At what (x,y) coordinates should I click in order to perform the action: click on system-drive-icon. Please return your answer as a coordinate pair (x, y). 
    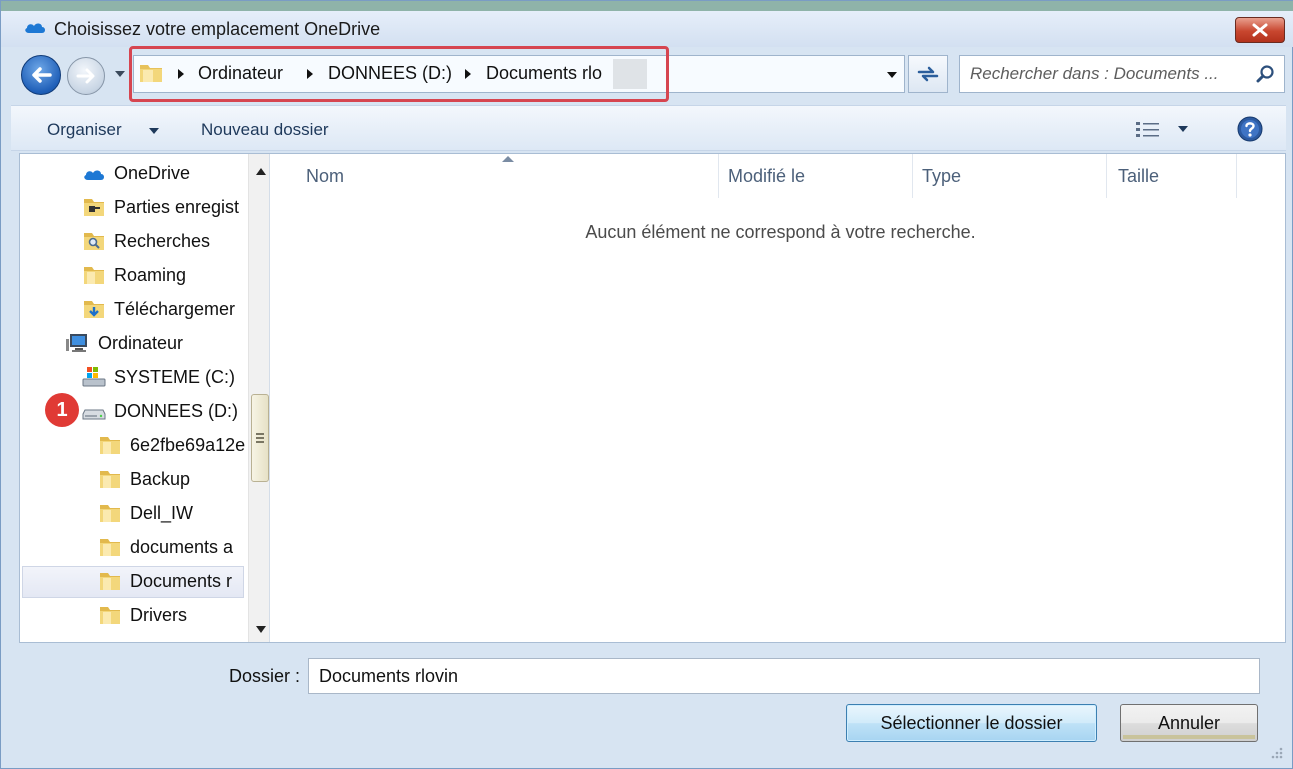
    Looking at the image, I should click on (94, 377).